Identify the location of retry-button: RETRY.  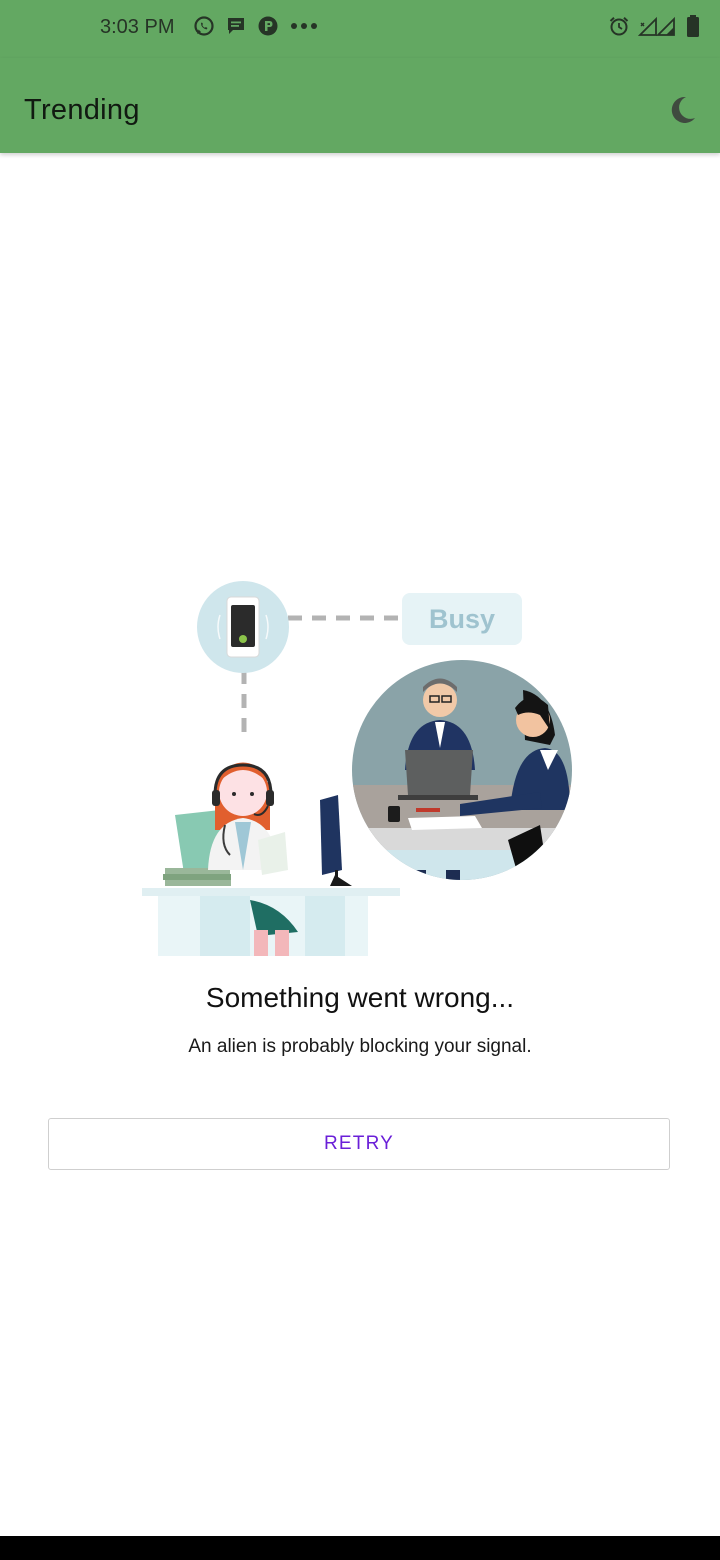
(359, 1144).